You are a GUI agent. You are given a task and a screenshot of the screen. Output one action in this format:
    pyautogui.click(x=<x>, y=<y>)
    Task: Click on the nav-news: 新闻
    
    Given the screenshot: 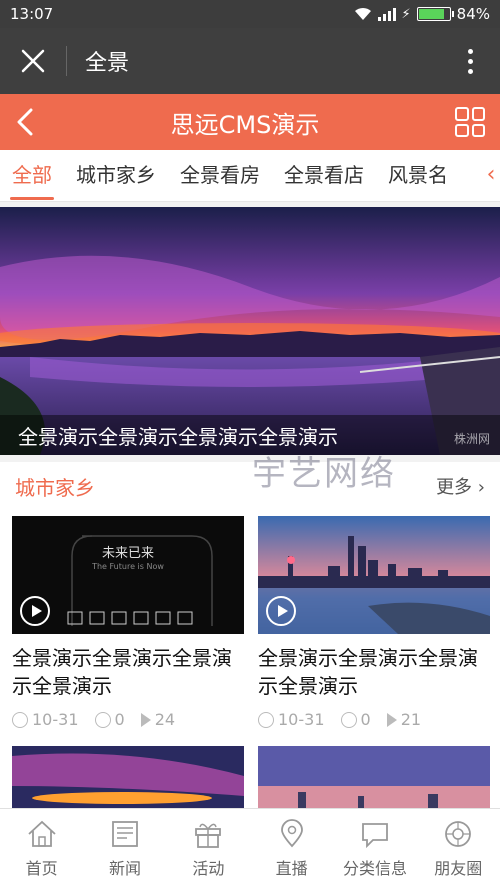 What is the action you would take?
    pyautogui.click(x=124, y=848)
    